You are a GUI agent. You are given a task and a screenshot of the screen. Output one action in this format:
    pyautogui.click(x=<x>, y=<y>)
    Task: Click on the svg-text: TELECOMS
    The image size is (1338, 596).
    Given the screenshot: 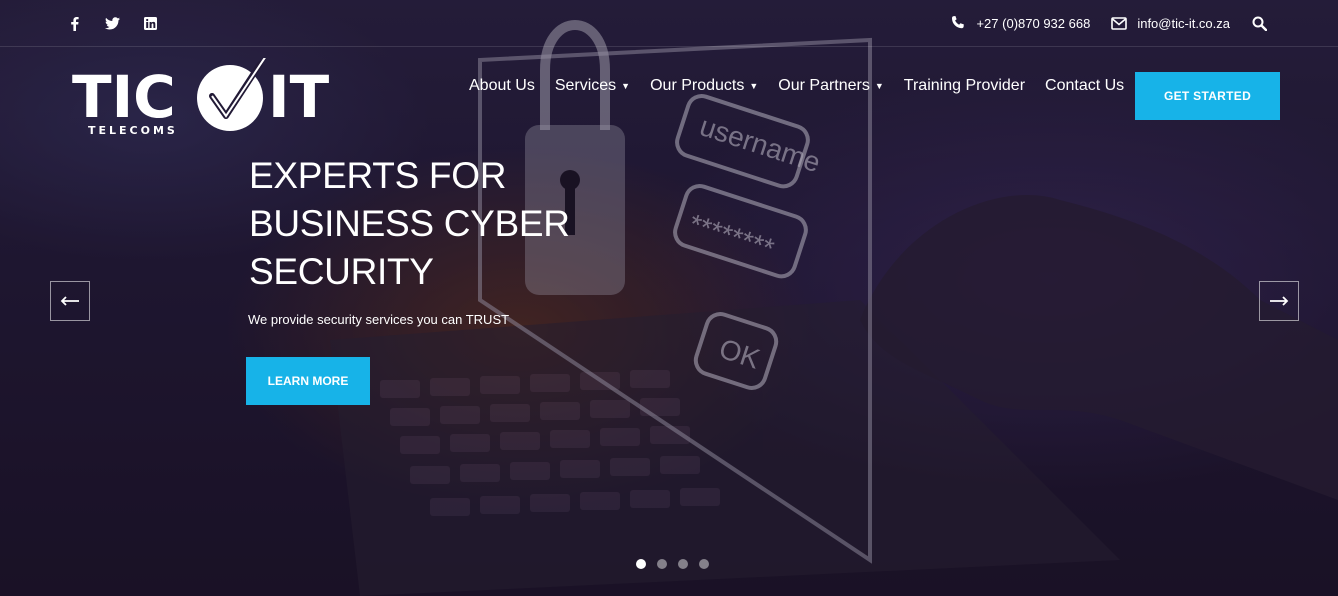 What is the action you would take?
    pyautogui.click(x=133, y=130)
    